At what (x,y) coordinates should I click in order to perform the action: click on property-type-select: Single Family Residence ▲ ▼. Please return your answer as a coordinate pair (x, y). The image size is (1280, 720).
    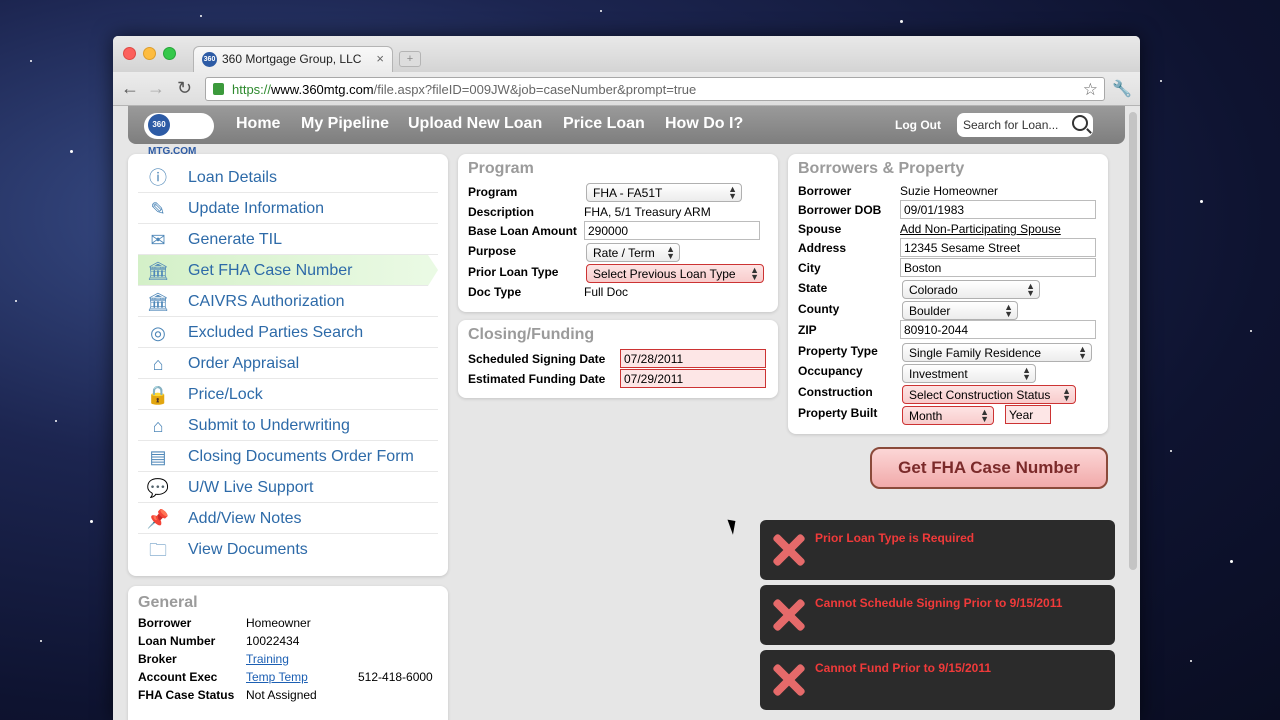
    Looking at the image, I should click on (997, 352).